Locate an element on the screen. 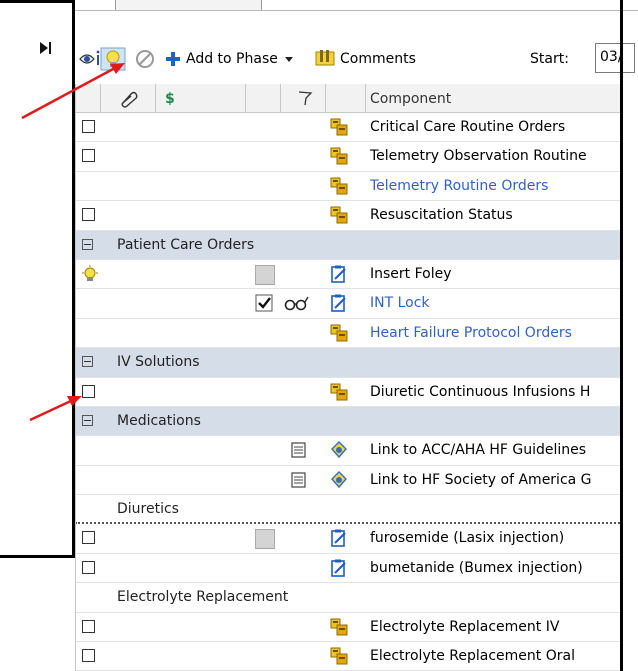 This screenshot has height=671, width=638. arrow-to-lightbulb is located at coordinates (68, 93).